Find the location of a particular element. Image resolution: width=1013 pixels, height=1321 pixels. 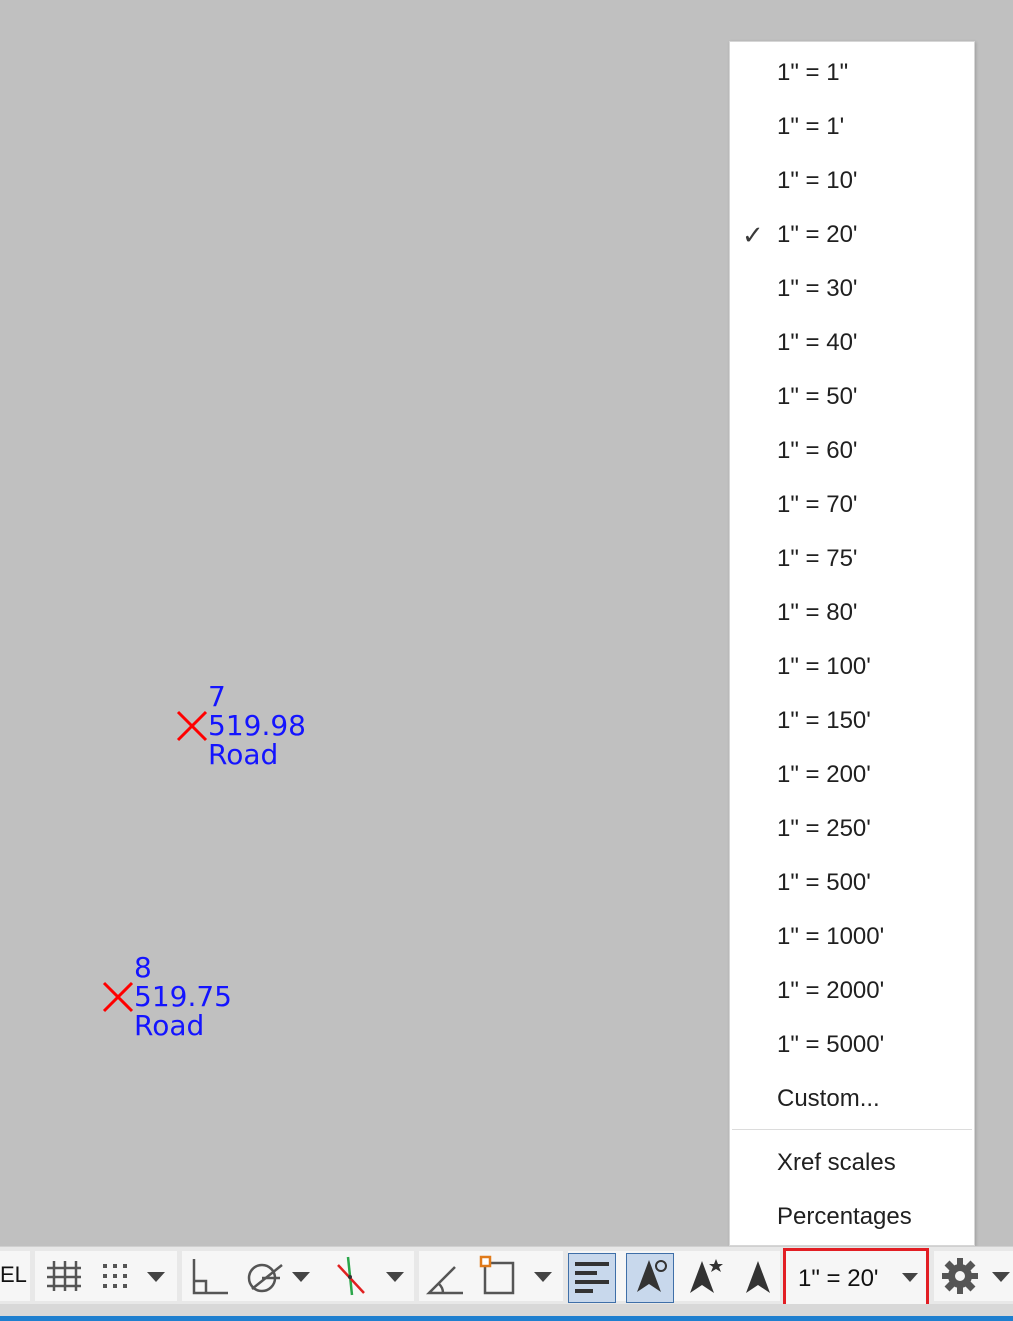

scale-option-label: 1" = 5000' is located at coordinates (831, 1044).